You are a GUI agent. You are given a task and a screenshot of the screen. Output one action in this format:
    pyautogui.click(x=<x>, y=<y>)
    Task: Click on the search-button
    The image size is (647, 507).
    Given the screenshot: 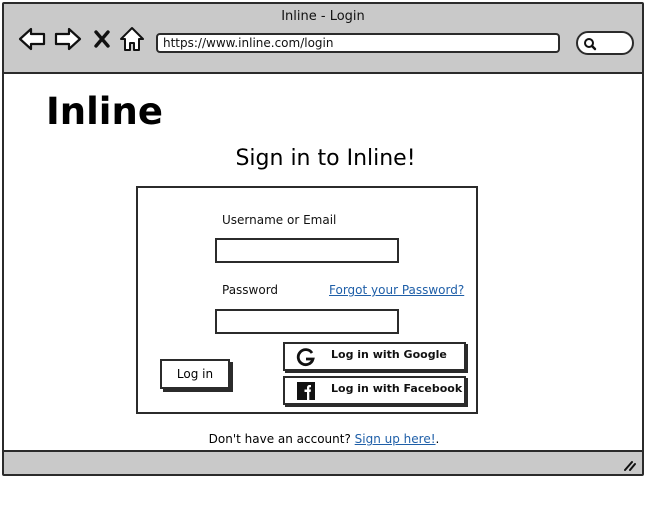 What is the action you would take?
    pyautogui.click(x=605, y=43)
    